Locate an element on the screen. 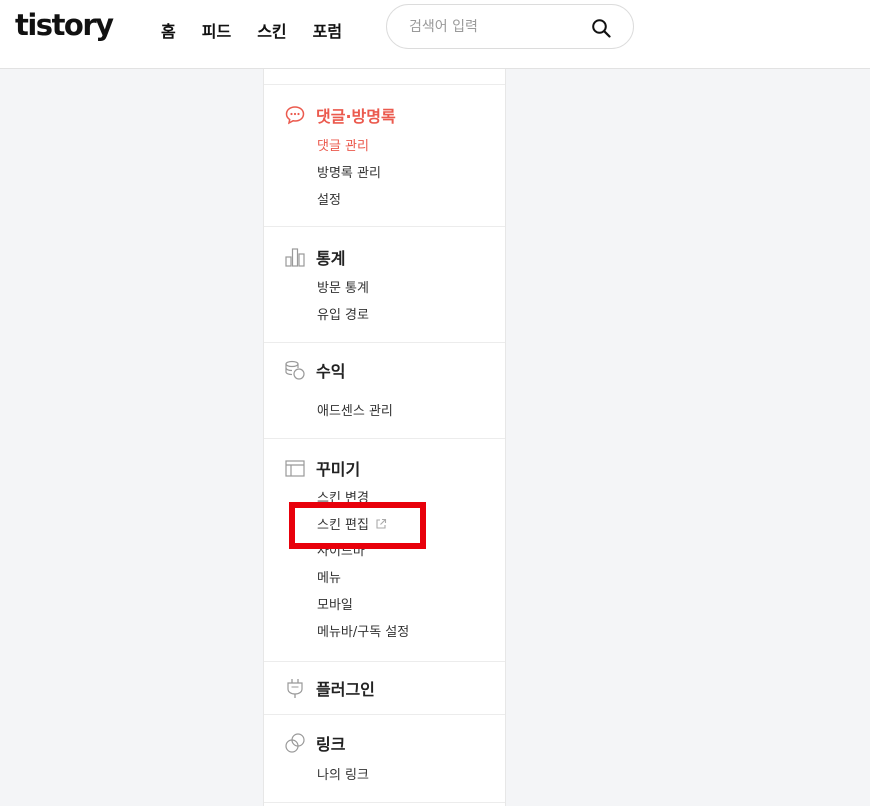  sidebar-sub-referrer: 유입 경로 is located at coordinates (343, 313).